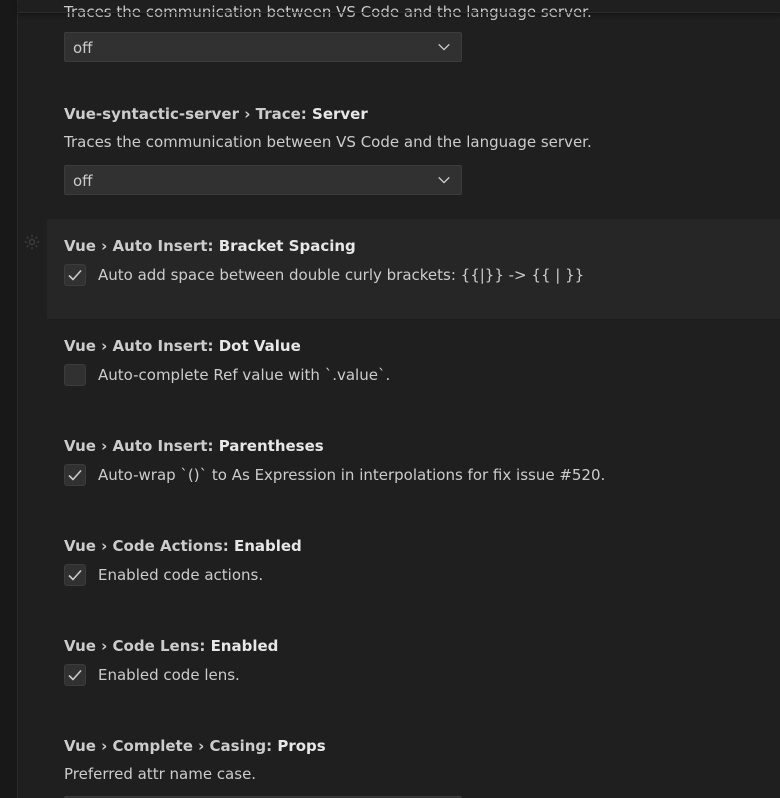 The image size is (780, 798). I want to click on gear-icon, so click(32, 242).